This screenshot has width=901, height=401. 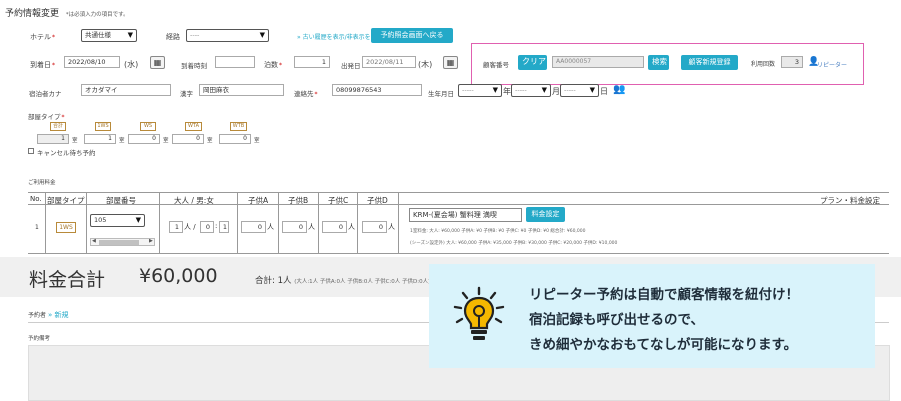 What do you see at coordinates (253, 227) in the screenshot?
I see `child-a-input: 0` at bounding box center [253, 227].